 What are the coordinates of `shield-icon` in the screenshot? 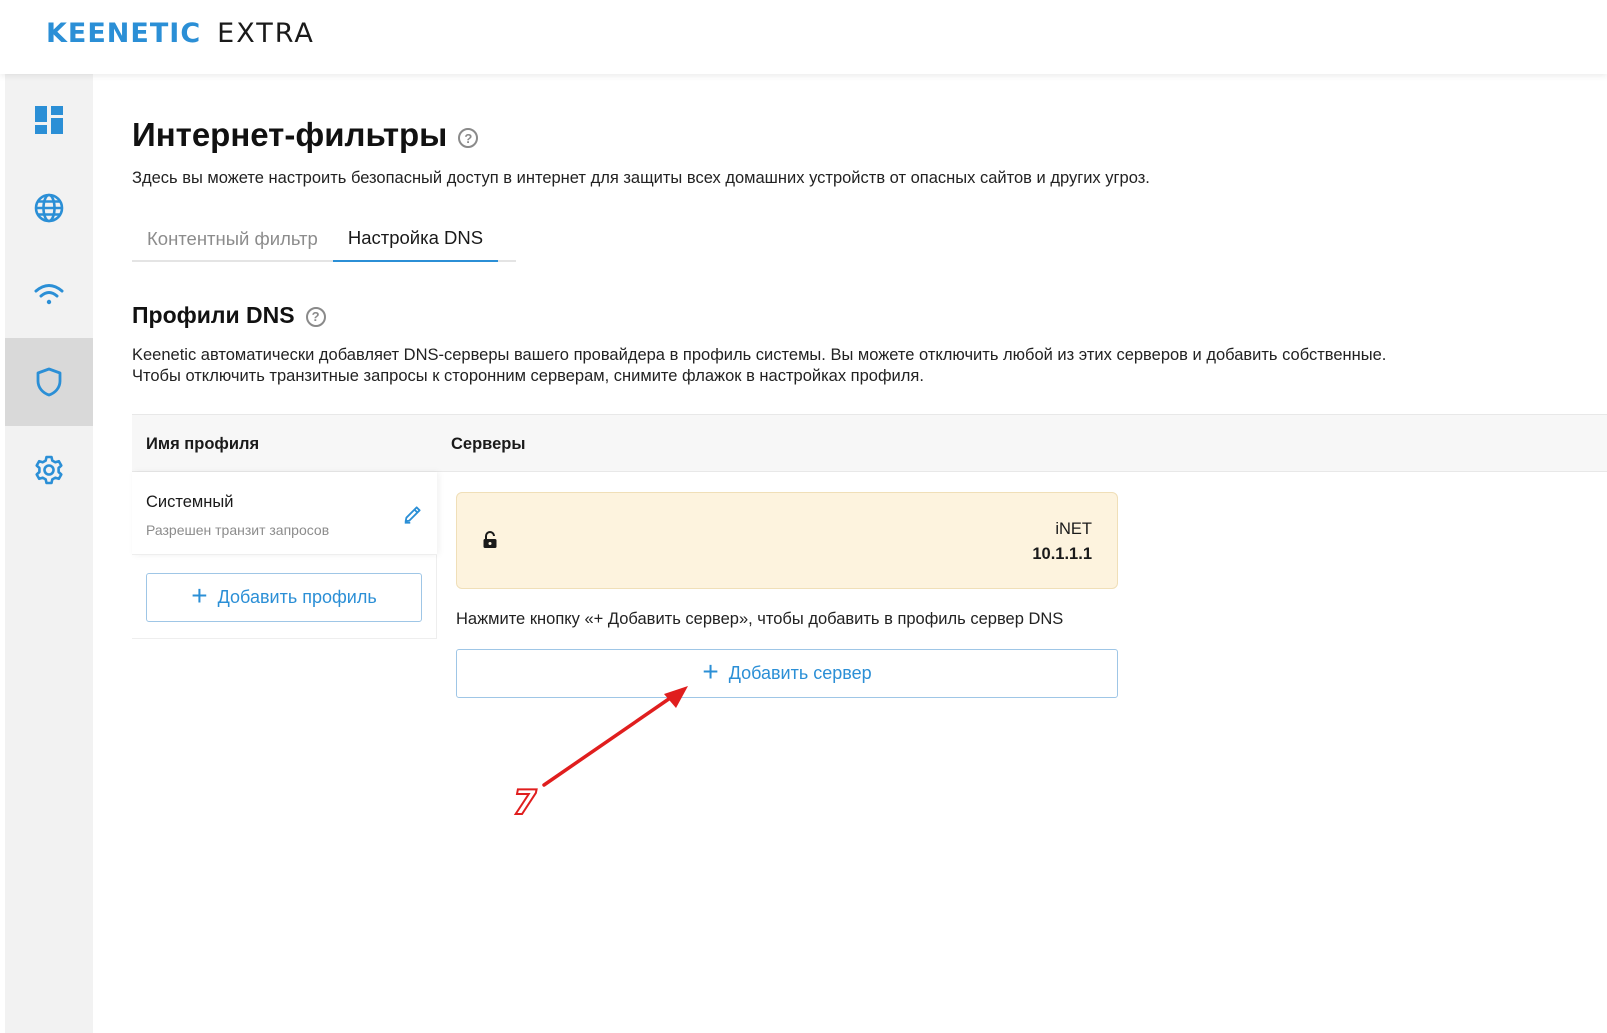 It's located at (49, 382).